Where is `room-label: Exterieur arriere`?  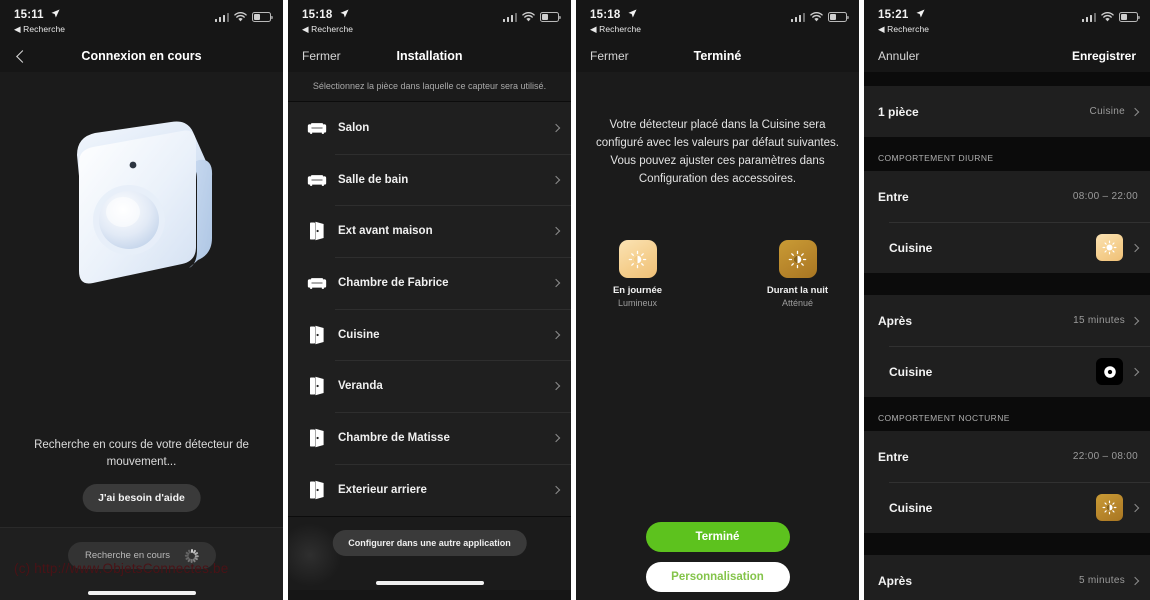
room-label: Exterieur arriere is located at coordinates (382, 489).